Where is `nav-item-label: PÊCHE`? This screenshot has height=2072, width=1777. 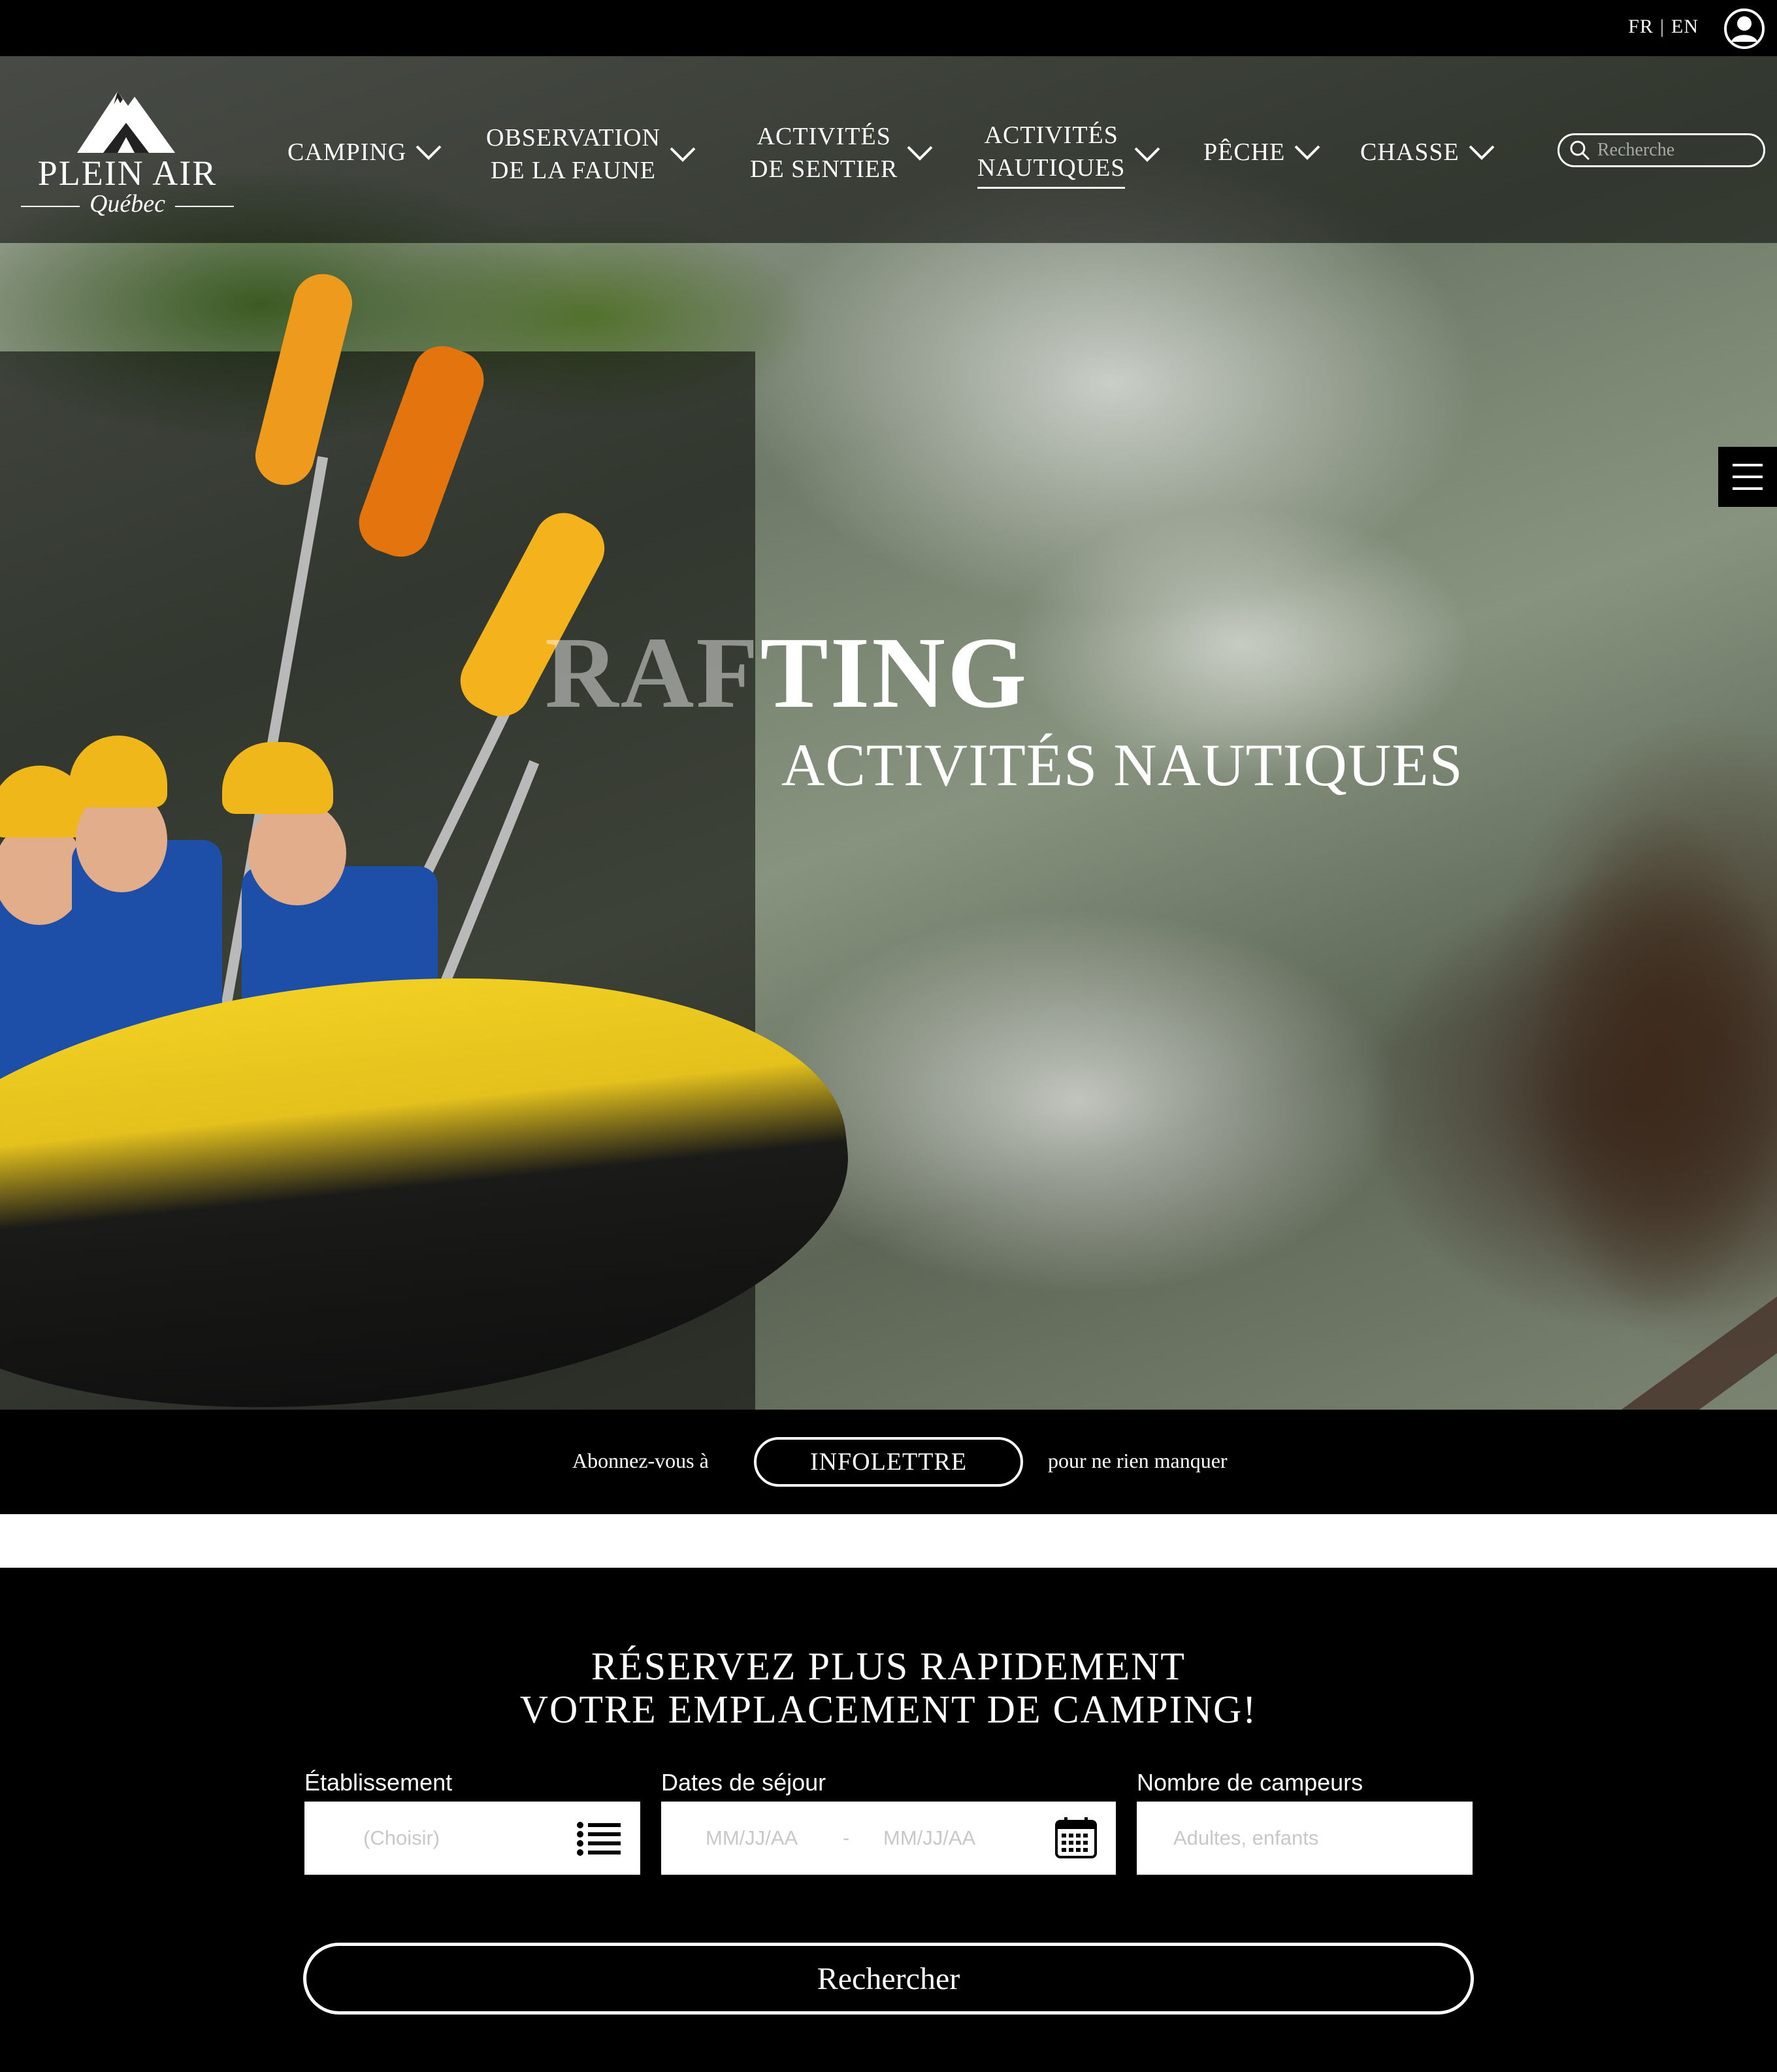
nav-item-label: PÊCHE is located at coordinates (1244, 152).